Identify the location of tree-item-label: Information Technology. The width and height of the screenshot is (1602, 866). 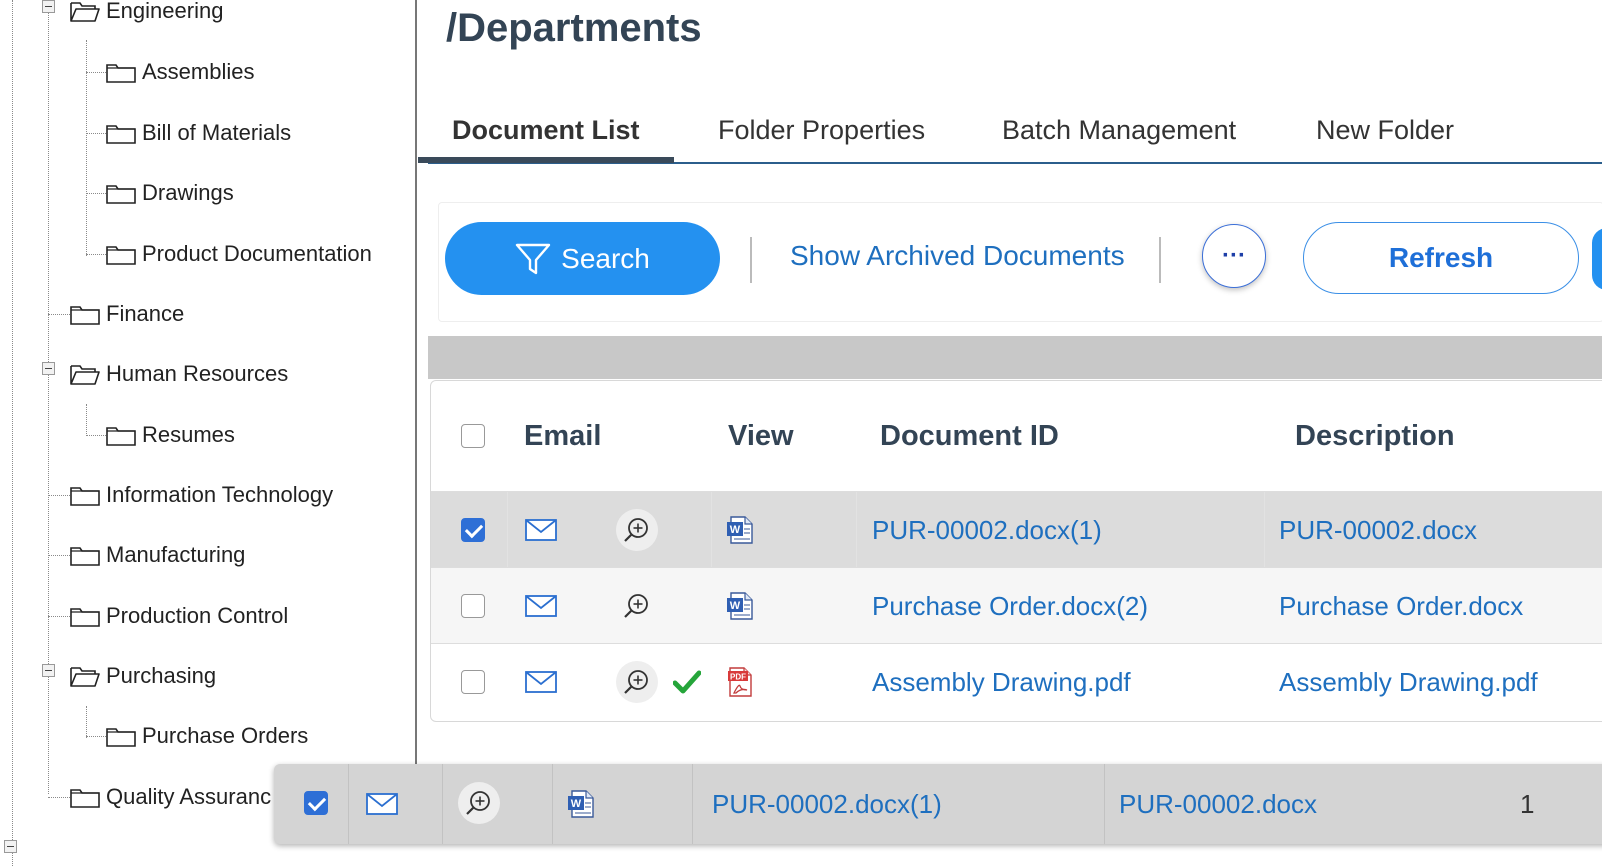
(220, 494).